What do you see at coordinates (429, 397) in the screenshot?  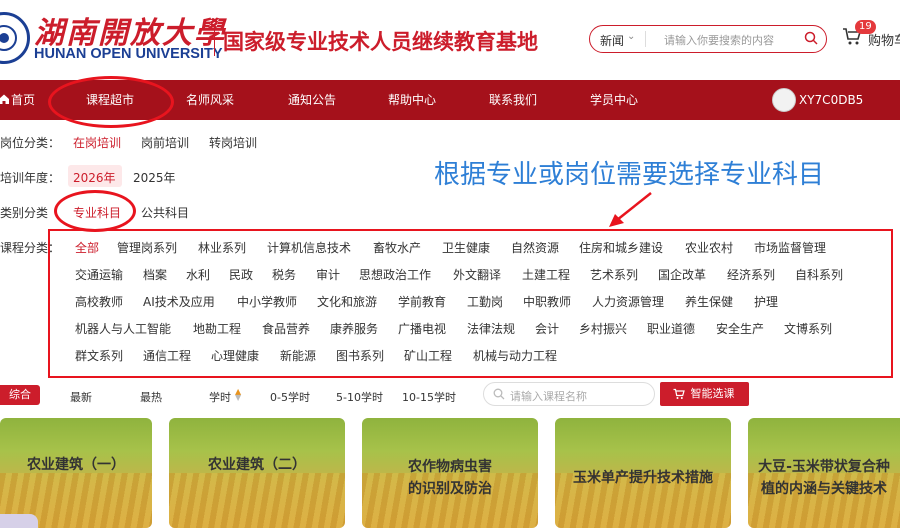 I see `hours-filter-10-15: 10-15学时` at bounding box center [429, 397].